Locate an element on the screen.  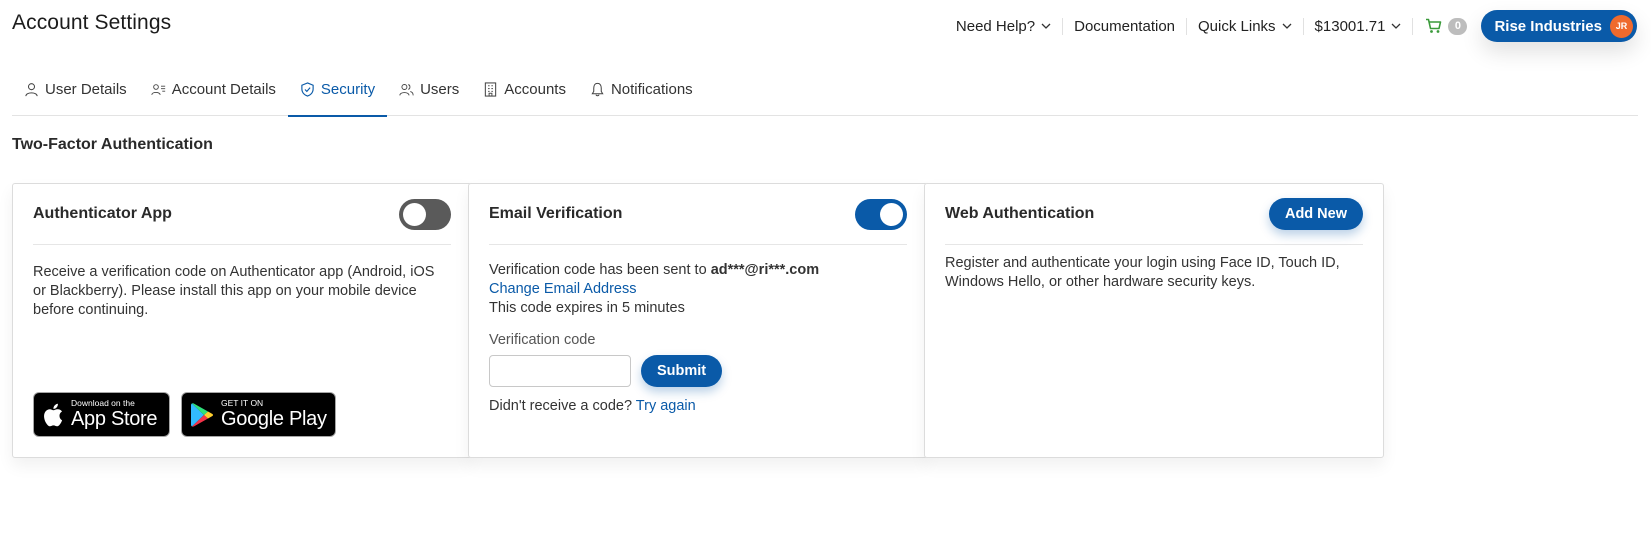
cart-button: 0 is located at coordinates (1447, 26).